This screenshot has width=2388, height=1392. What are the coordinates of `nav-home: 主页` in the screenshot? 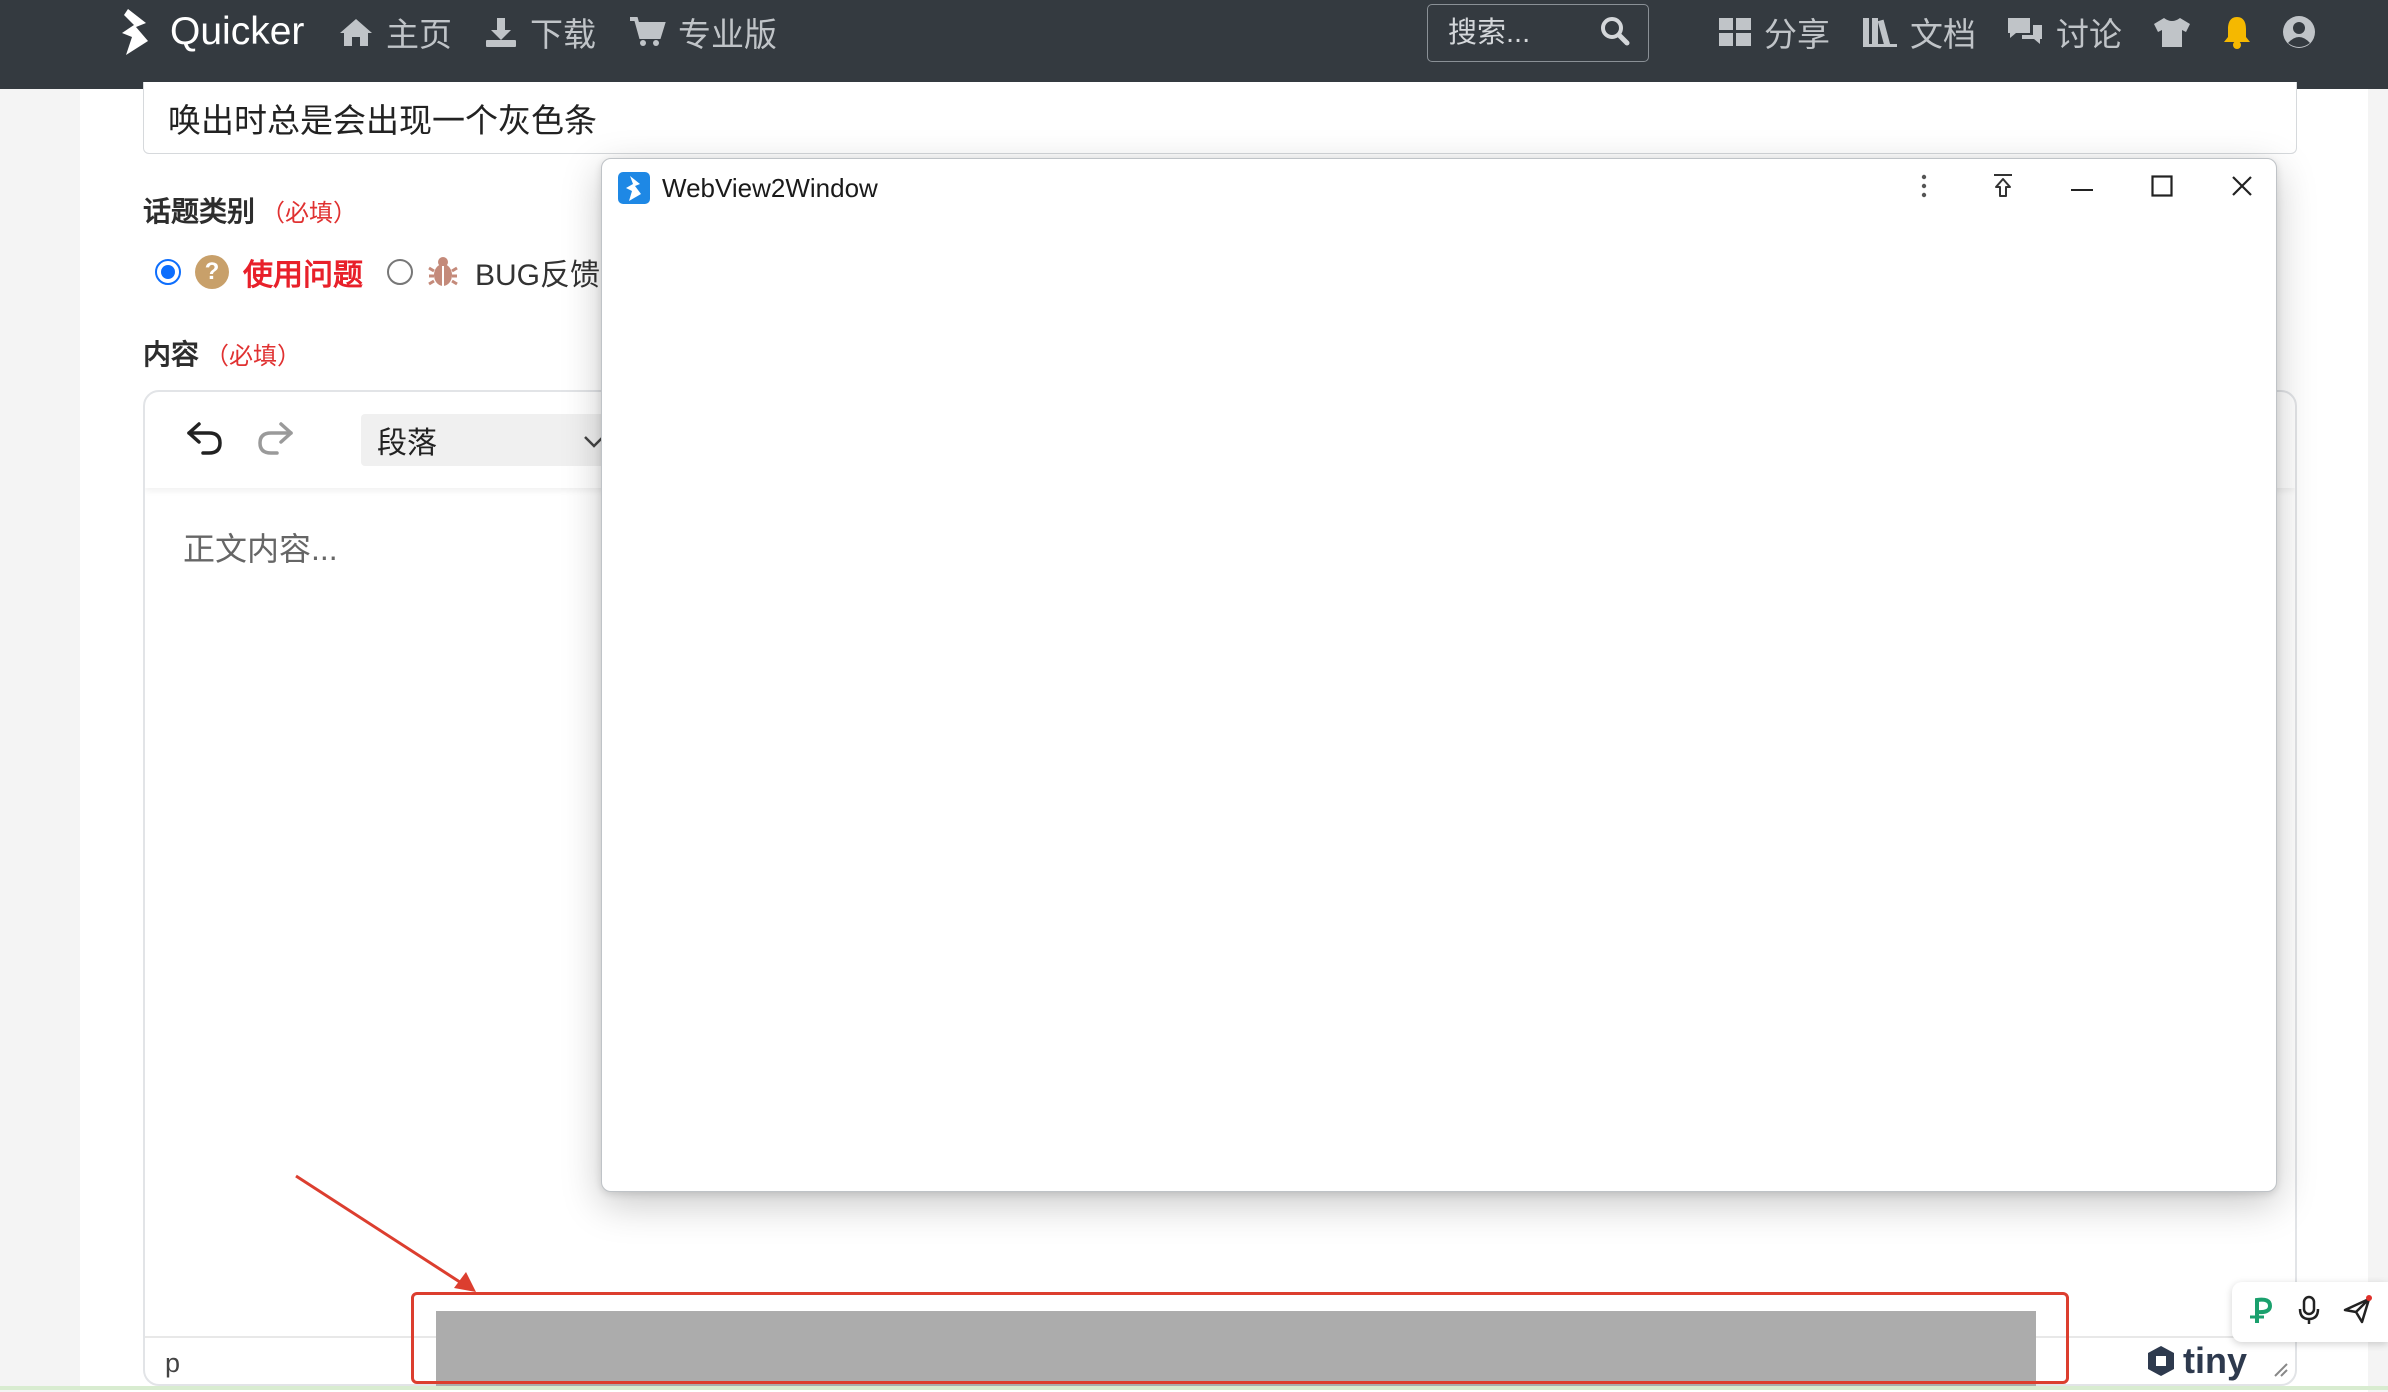 It's located at (395, 32).